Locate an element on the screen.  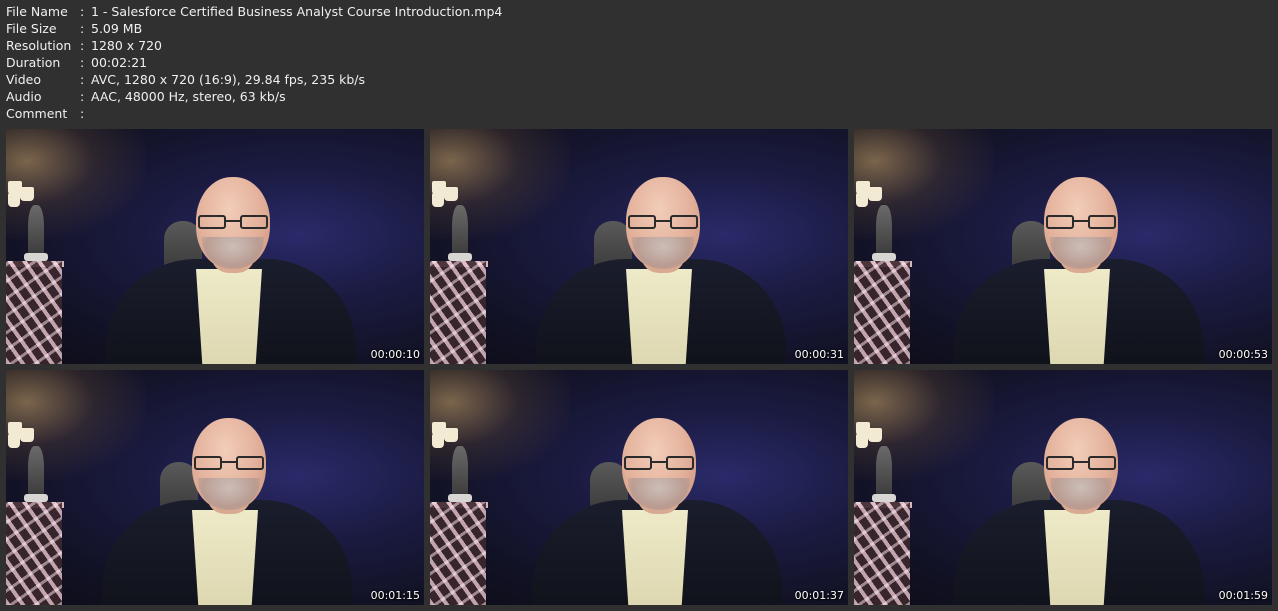
thumbnail-timestamp: 00:01:15 is located at coordinates (395, 595).